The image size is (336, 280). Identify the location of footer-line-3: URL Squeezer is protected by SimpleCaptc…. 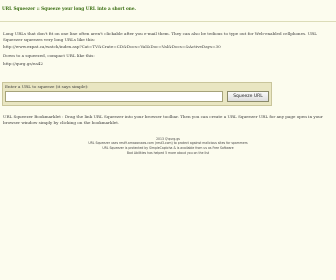
(168, 148).